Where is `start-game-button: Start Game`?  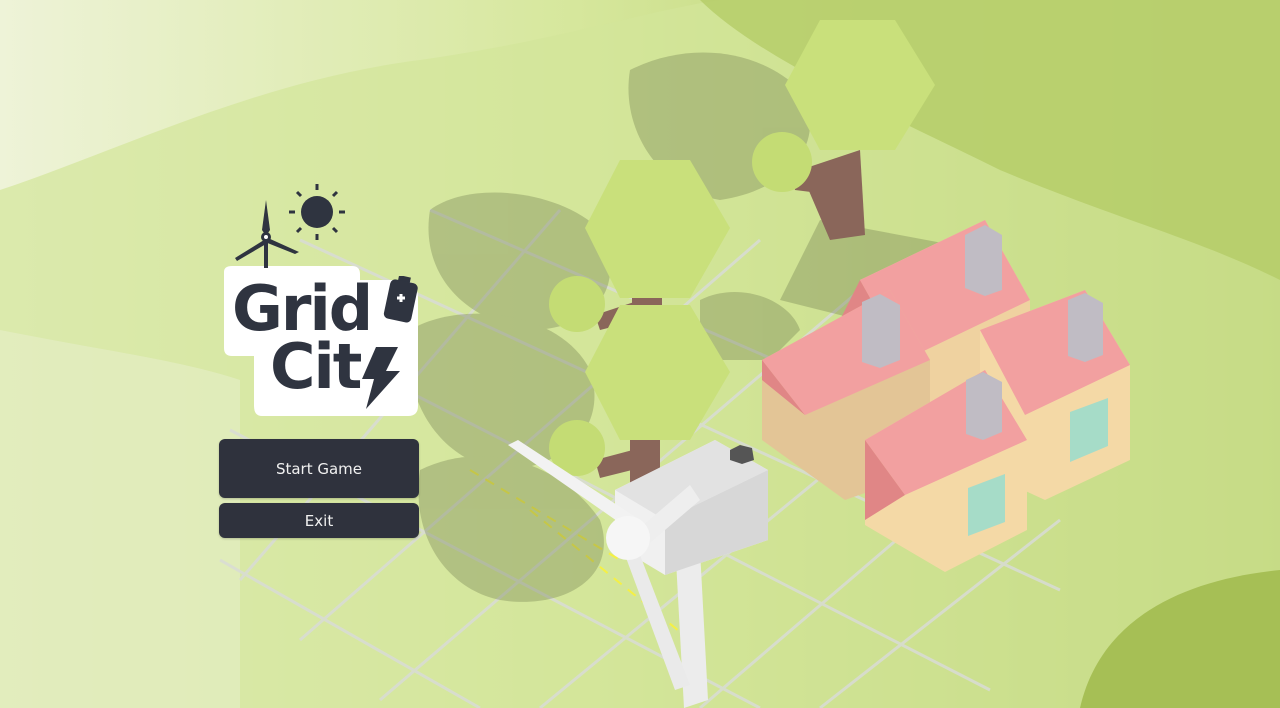
start-game-button: Start Game is located at coordinates (319, 468).